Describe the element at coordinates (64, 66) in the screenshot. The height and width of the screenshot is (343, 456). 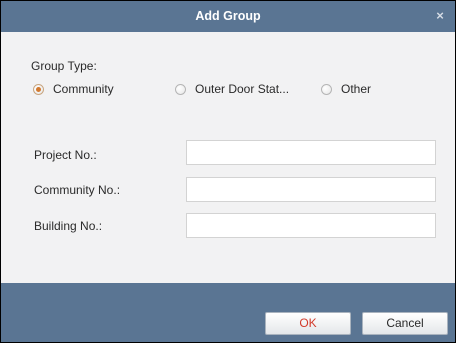
I see `group-type-label: Group Type:` at that location.